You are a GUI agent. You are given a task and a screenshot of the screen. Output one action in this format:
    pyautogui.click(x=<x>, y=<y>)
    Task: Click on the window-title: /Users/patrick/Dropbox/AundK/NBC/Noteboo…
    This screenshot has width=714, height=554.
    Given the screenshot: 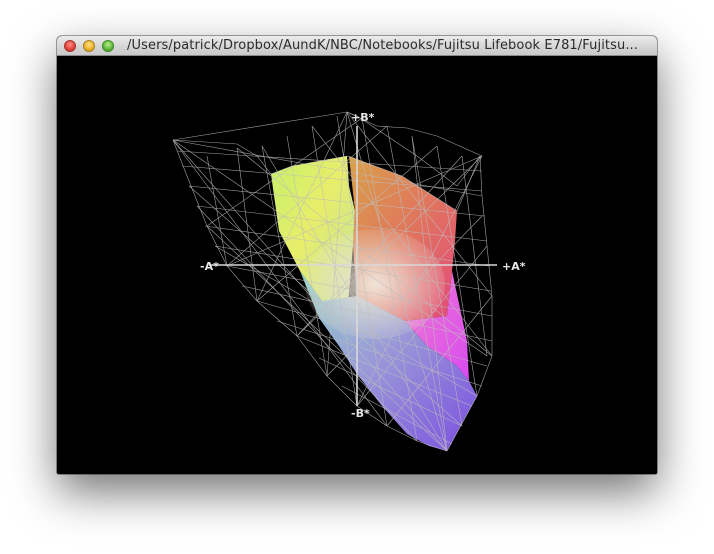 What is the action you would take?
    pyautogui.click(x=383, y=45)
    